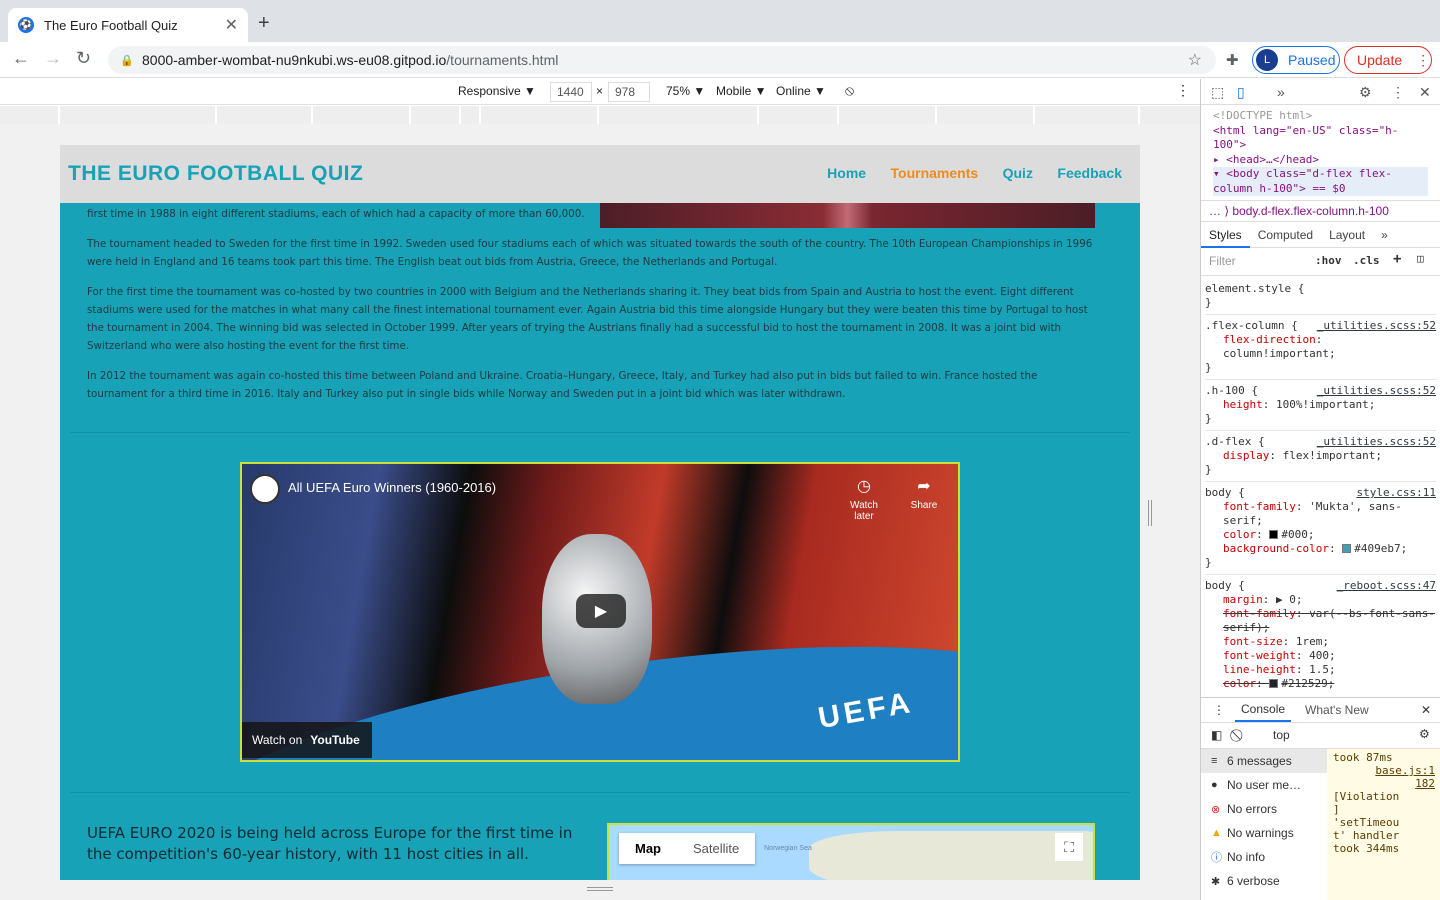 The width and height of the screenshot is (1440, 900). What do you see at coordinates (629, 92) in the screenshot?
I see `height-input: 978` at bounding box center [629, 92].